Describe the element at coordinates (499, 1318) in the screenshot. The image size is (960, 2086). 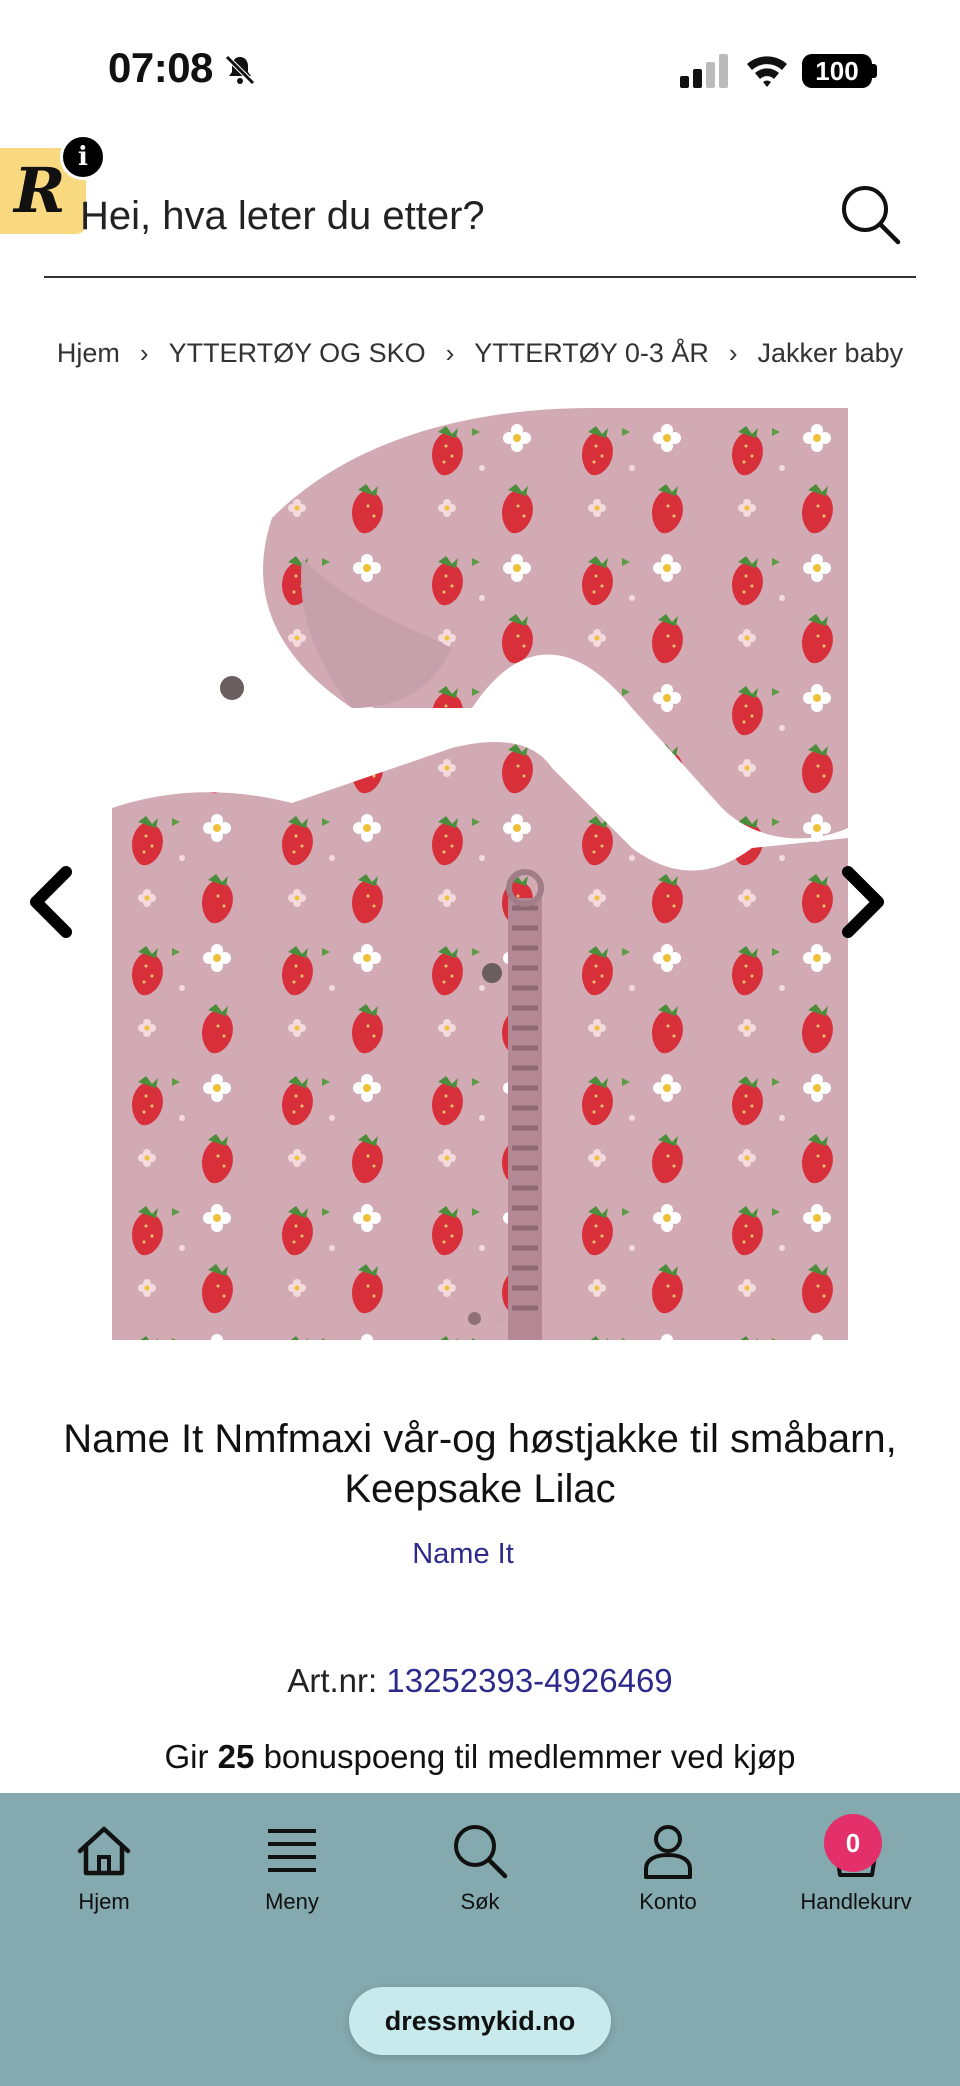
I see `image-dot` at that location.